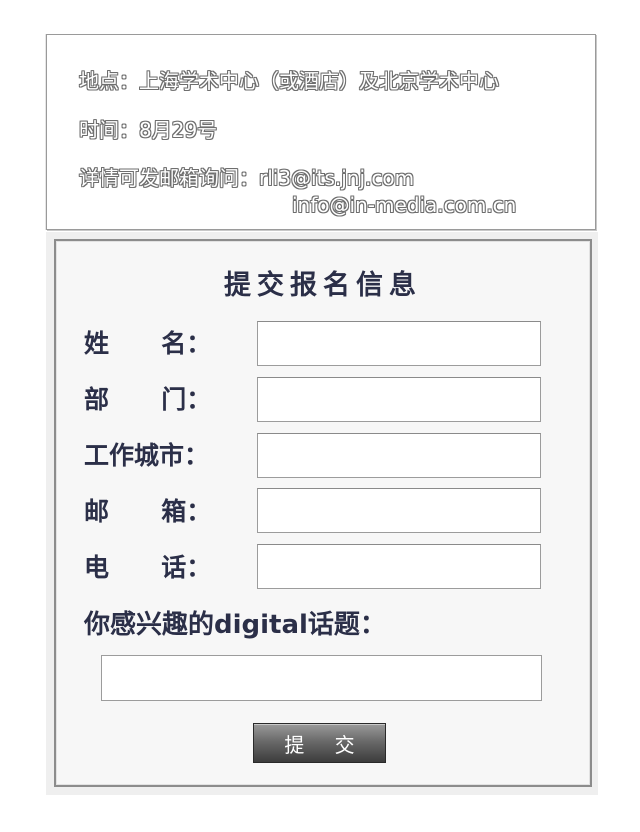  What do you see at coordinates (399, 510) in the screenshot?
I see `email-input` at bounding box center [399, 510].